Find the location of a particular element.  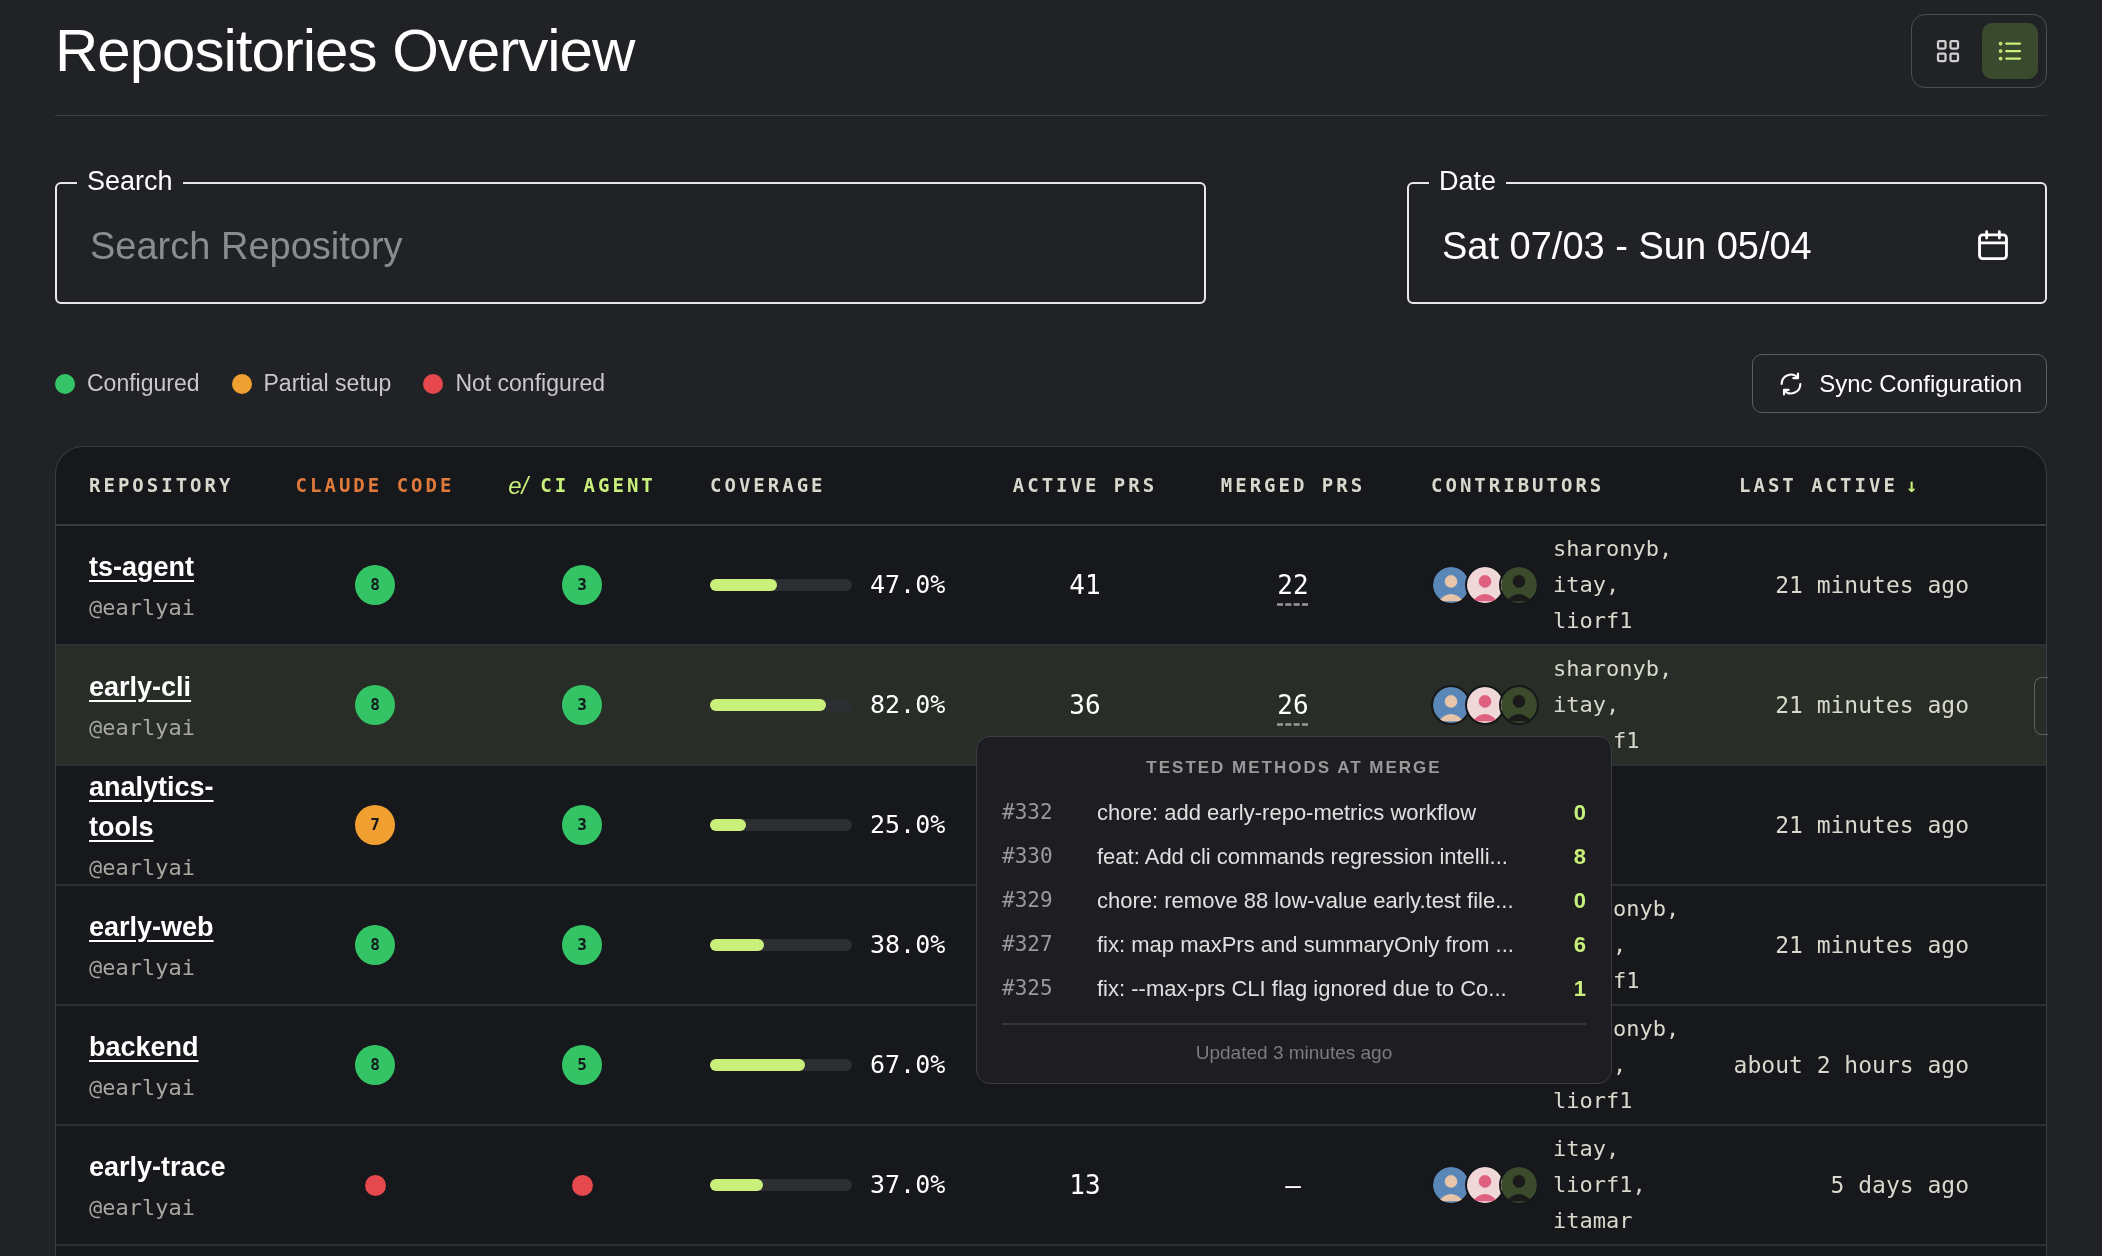

legend-label: Partial setup is located at coordinates (327, 384).